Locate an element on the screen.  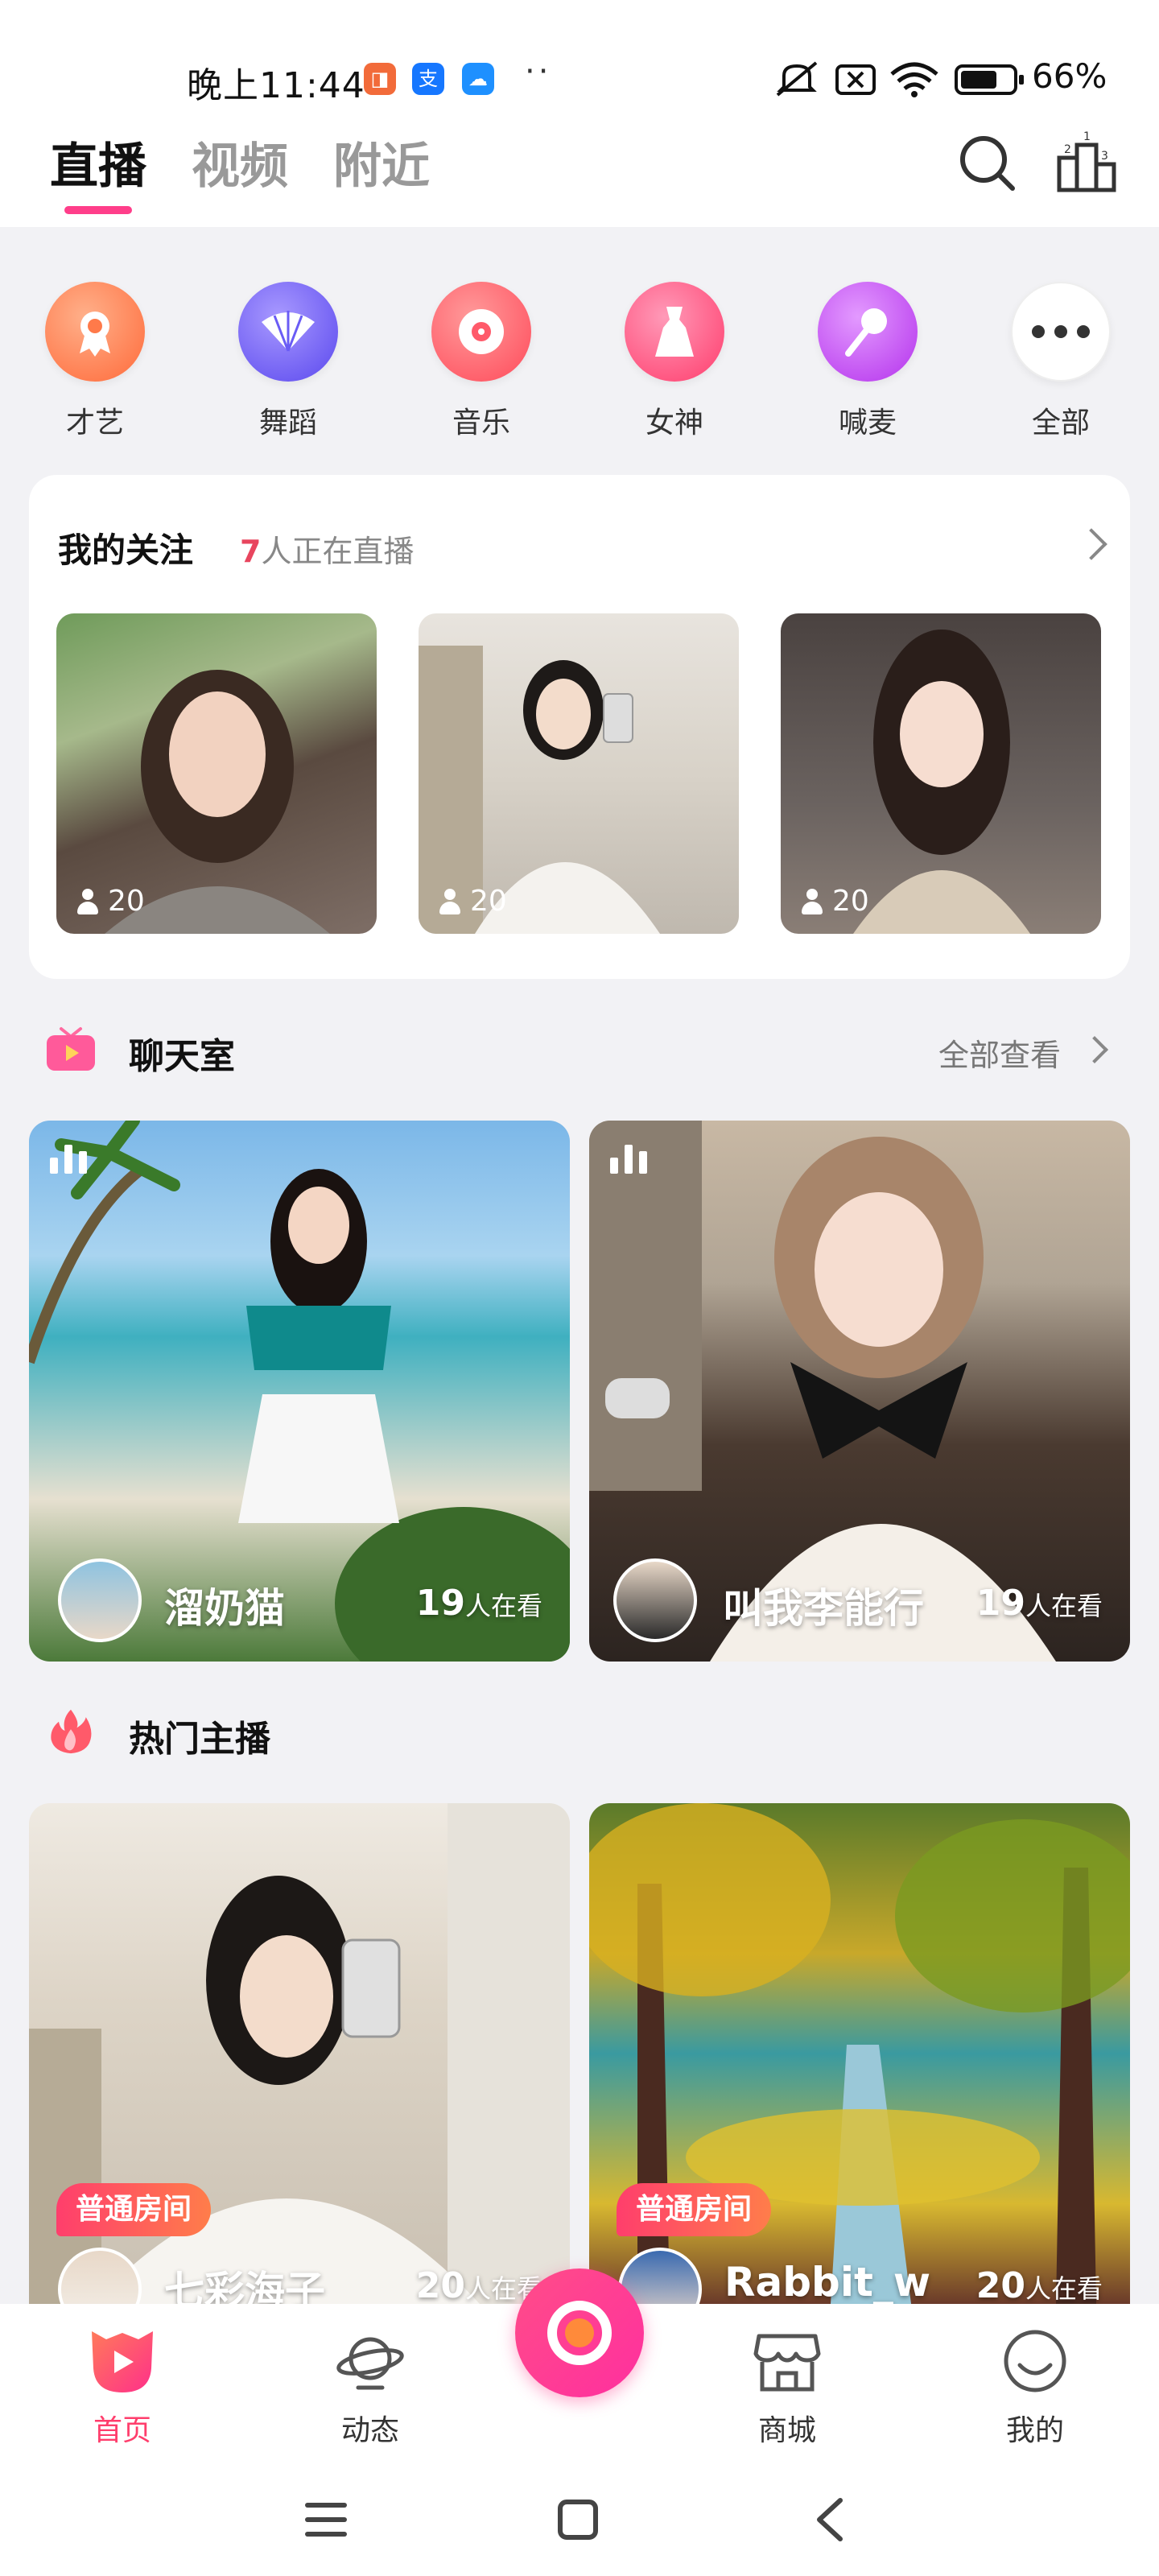
dress-icon is located at coordinates (674, 332).